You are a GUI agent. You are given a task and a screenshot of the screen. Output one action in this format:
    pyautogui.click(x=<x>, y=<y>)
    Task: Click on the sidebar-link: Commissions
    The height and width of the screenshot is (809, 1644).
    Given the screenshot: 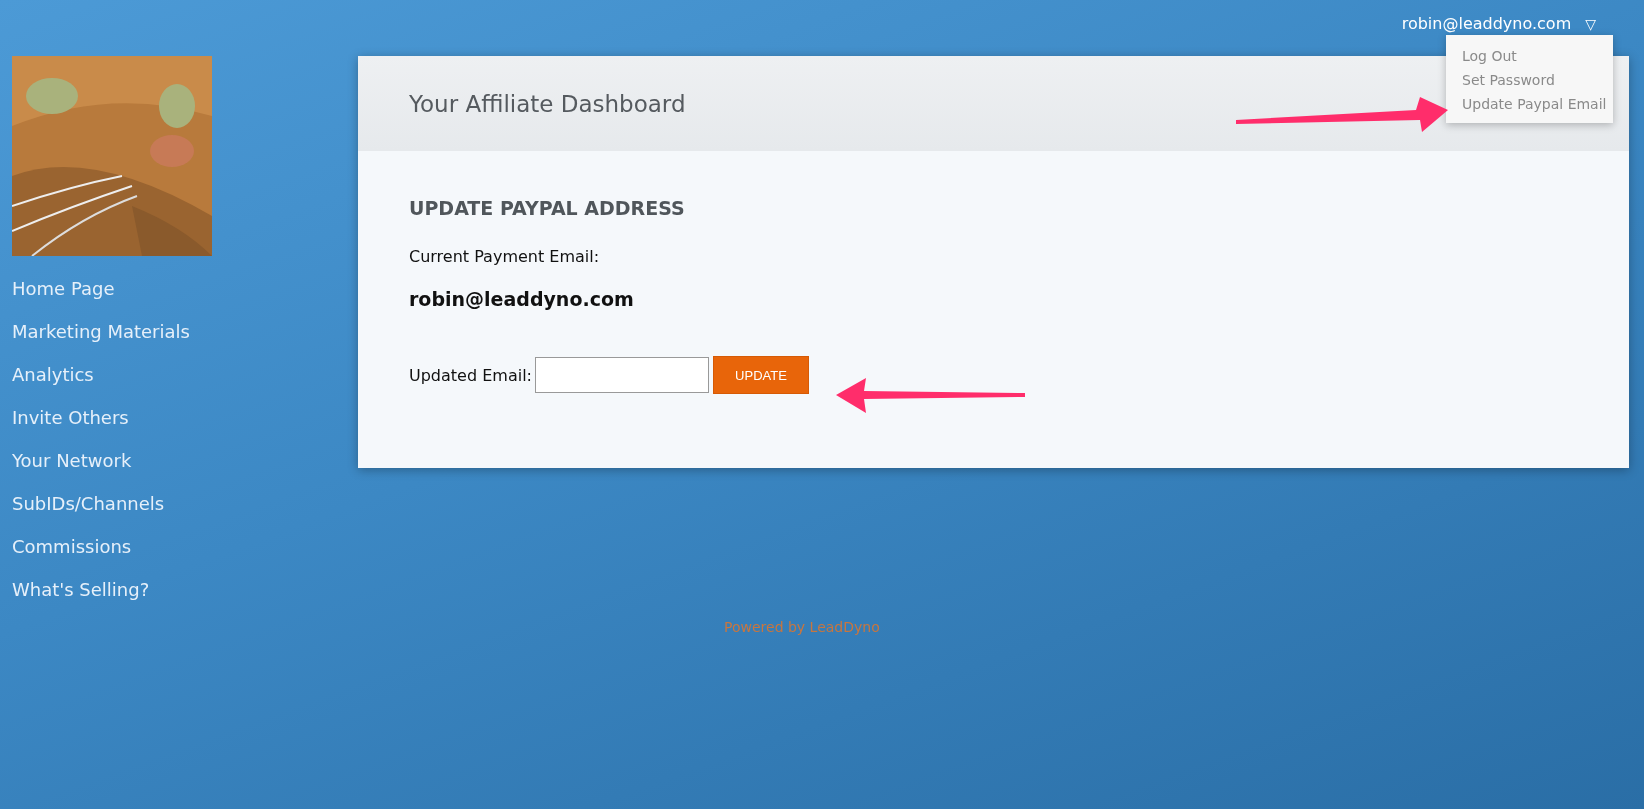 What is the action you would take?
    pyautogui.click(x=72, y=547)
    